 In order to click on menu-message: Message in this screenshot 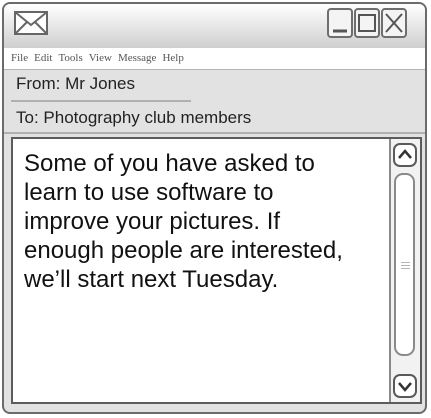, I will do `click(137, 58)`.